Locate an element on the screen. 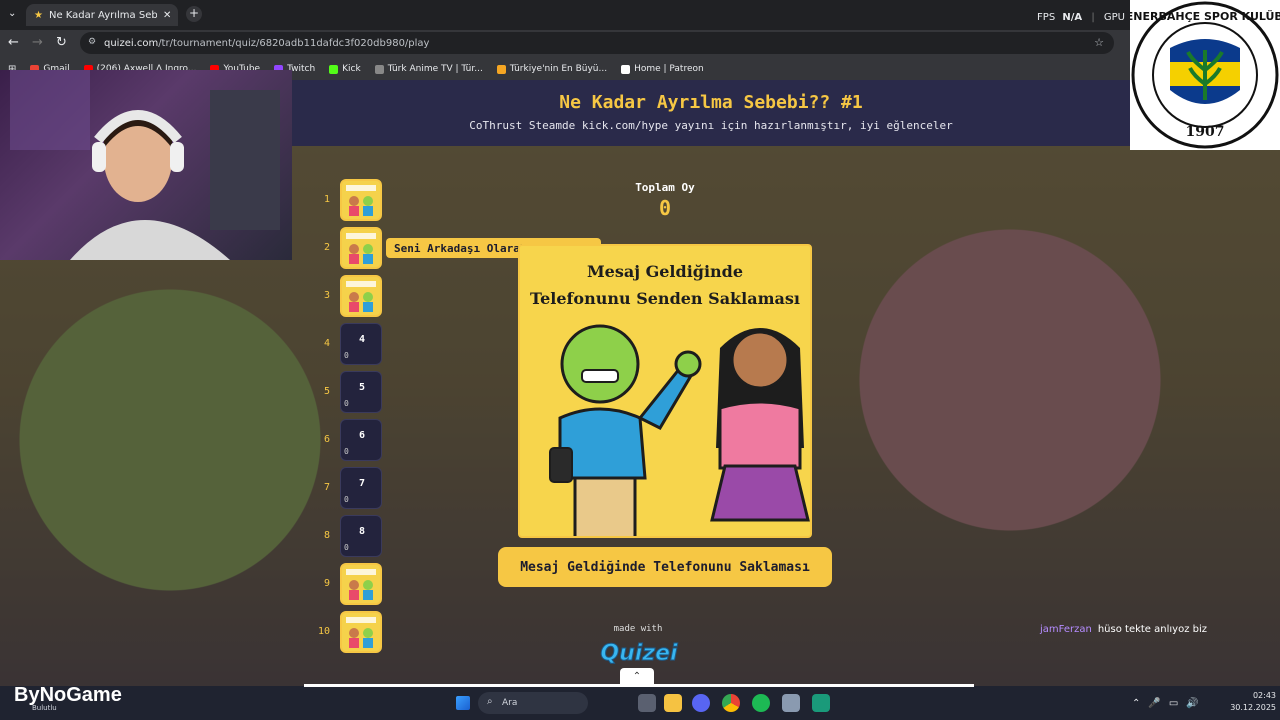 The height and width of the screenshot is (720, 1280). slot-empty-number: 7 is located at coordinates (362, 483).